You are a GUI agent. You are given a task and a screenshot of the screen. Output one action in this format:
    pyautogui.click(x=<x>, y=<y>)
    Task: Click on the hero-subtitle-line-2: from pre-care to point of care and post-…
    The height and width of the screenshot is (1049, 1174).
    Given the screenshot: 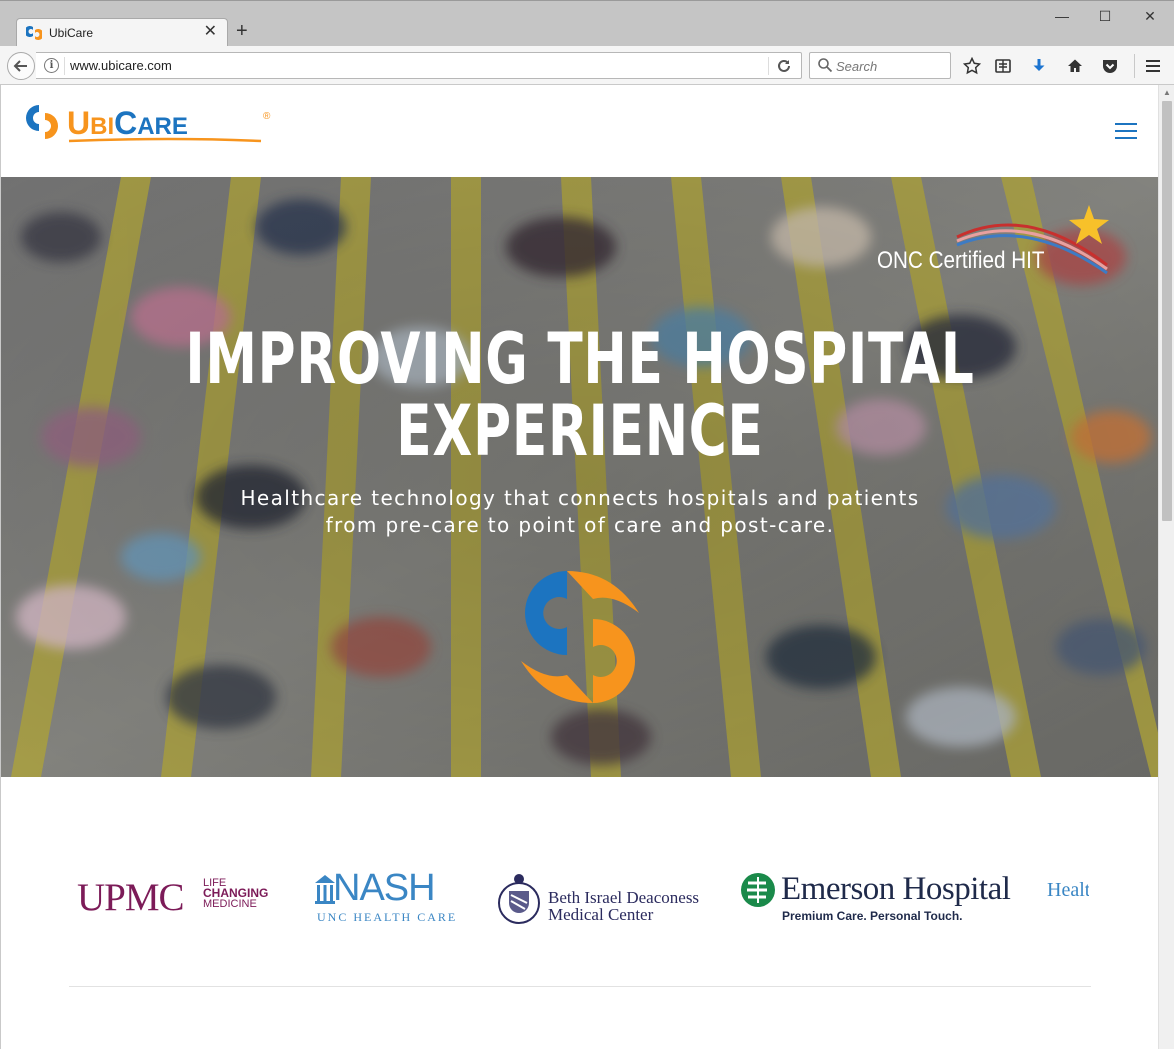 What is the action you would take?
    pyautogui.click(x=580, y=525)
    